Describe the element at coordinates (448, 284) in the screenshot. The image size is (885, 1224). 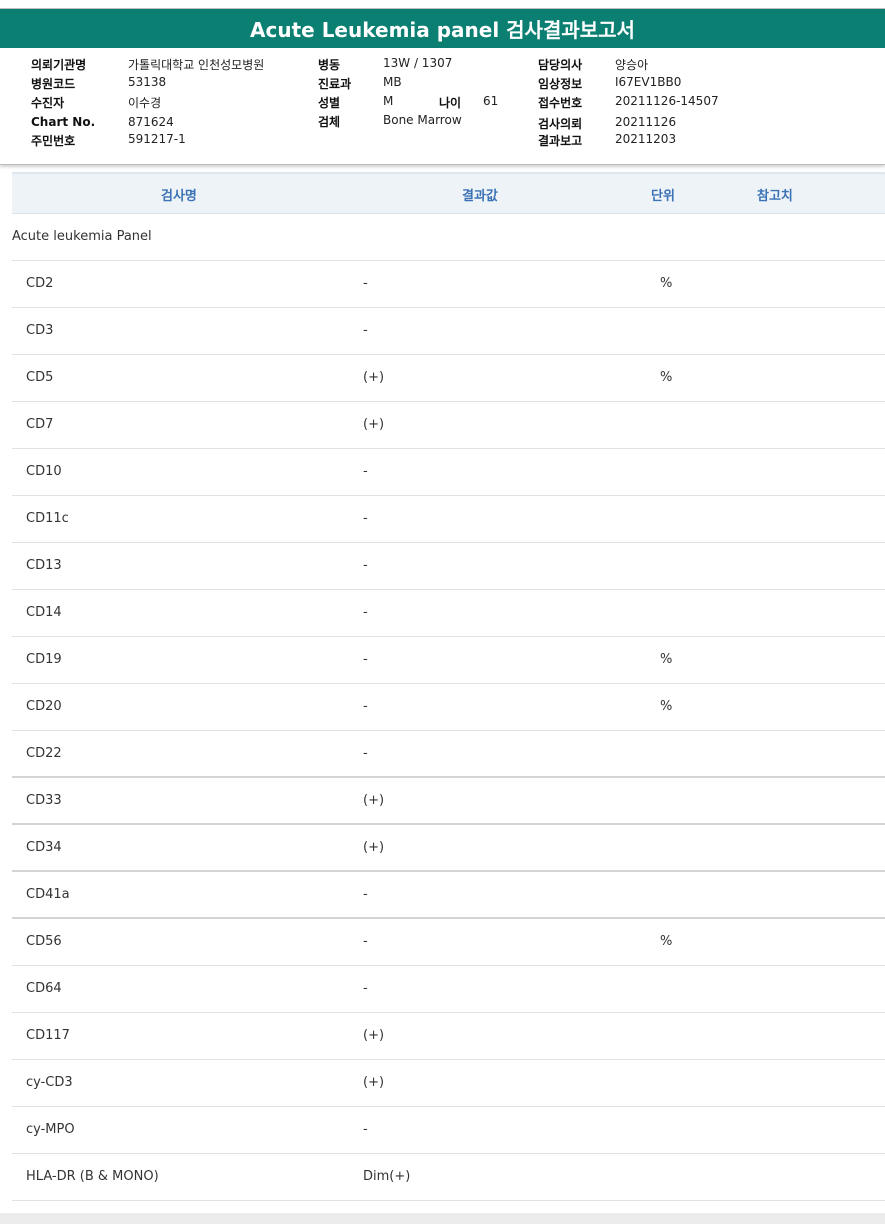
I see `table-row: CD2 -%` at that location.